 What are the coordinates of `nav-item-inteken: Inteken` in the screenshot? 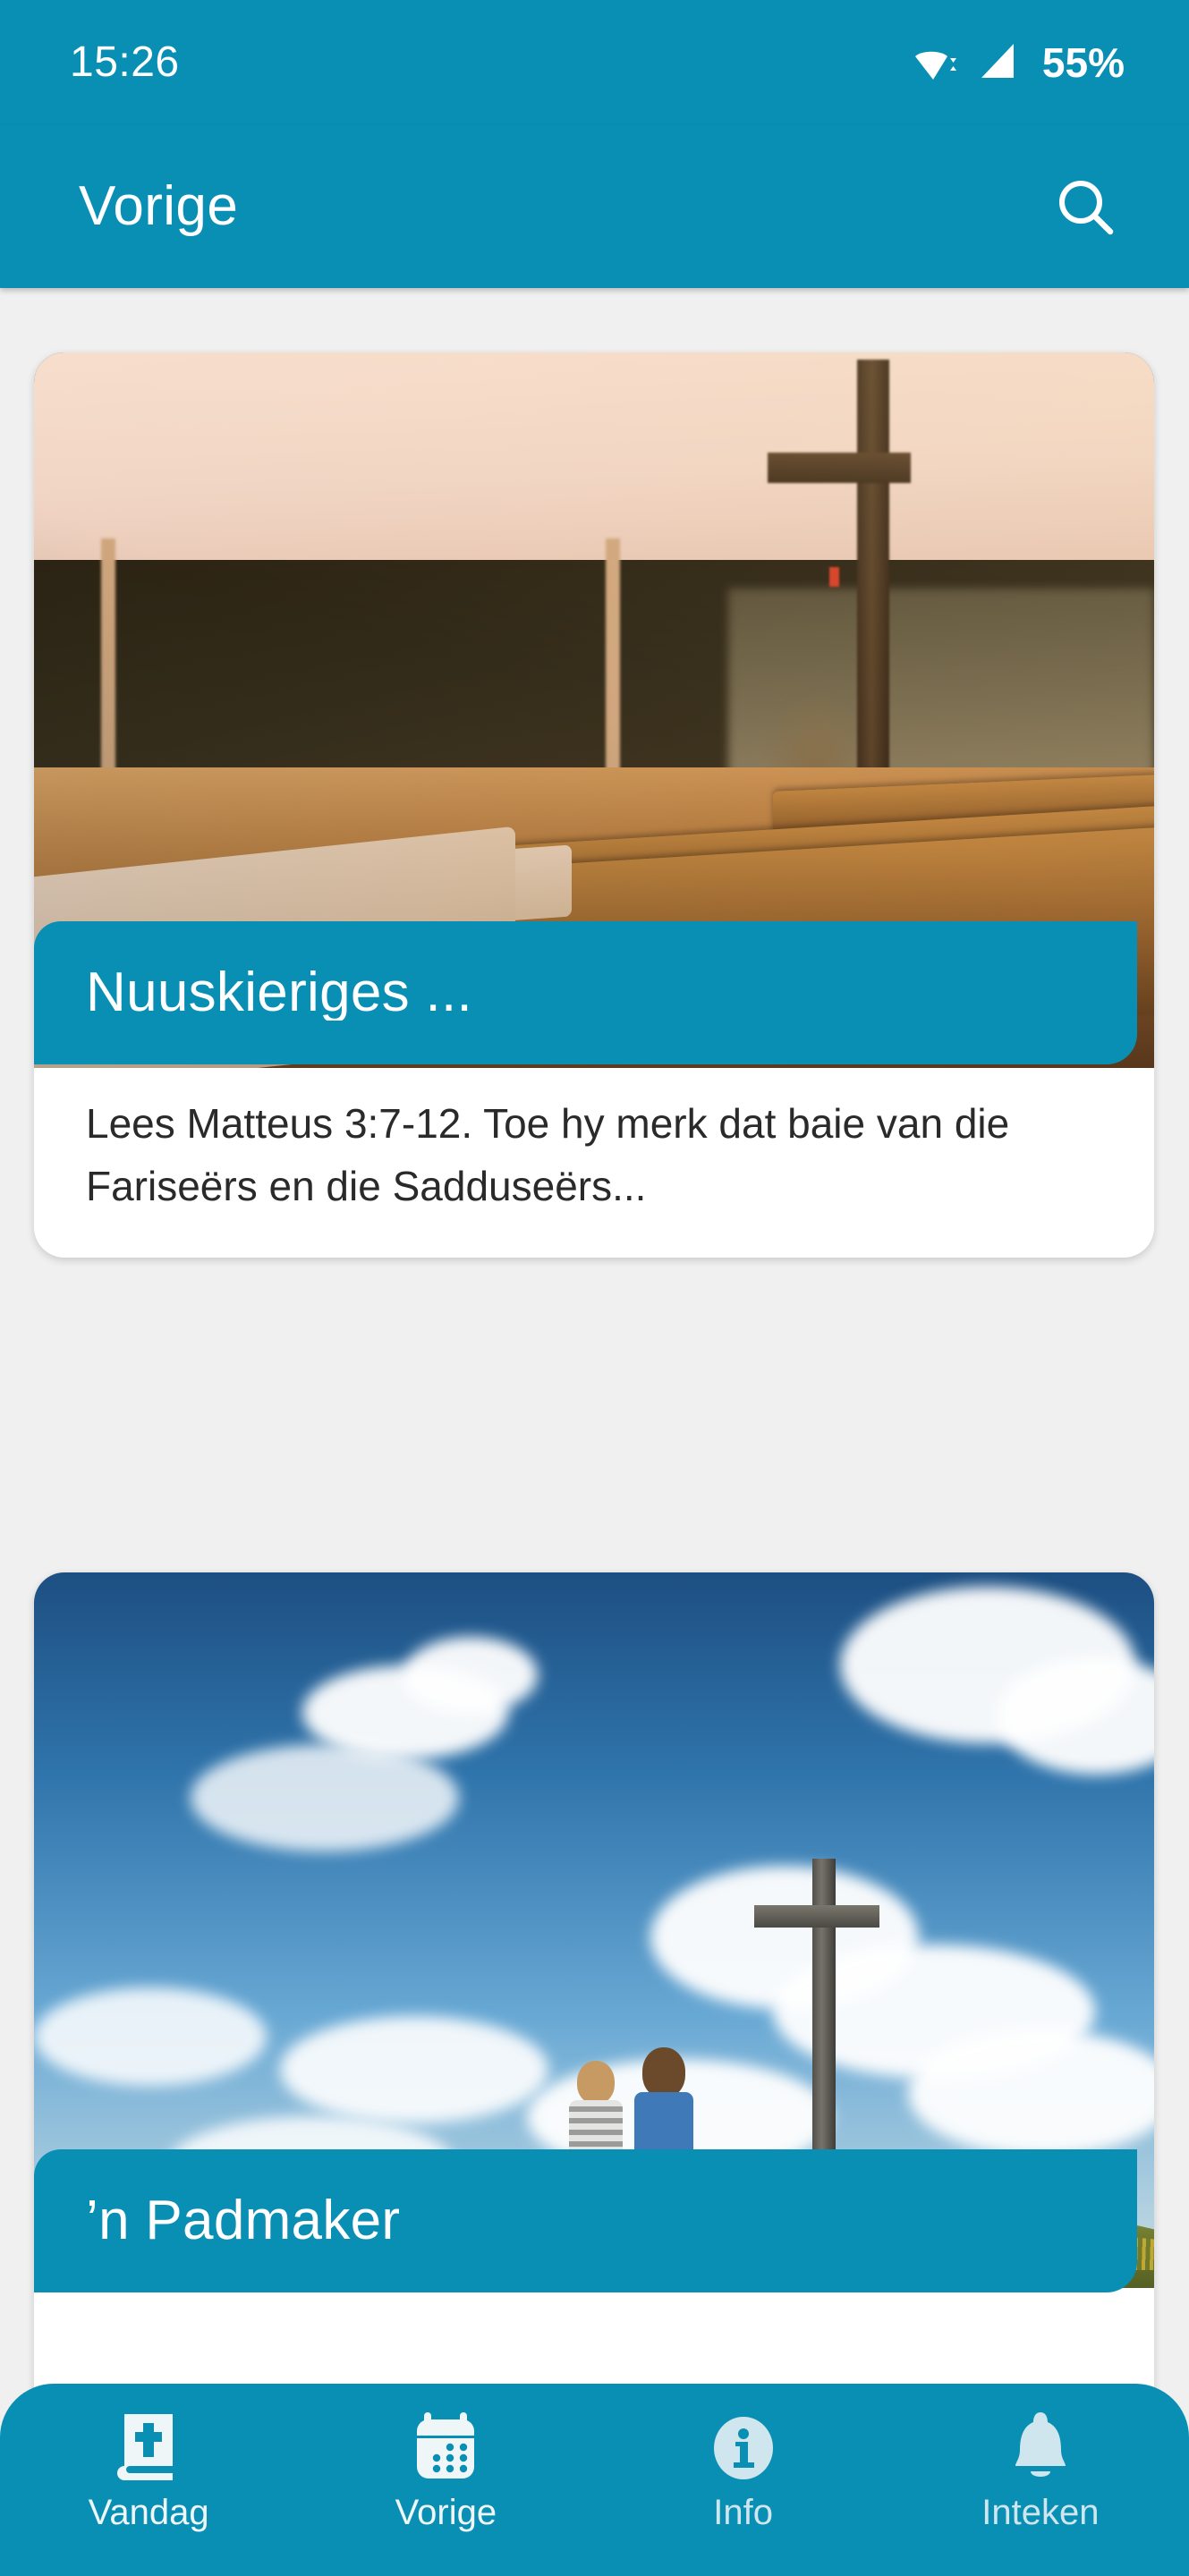 It's located at (1040, 2468).